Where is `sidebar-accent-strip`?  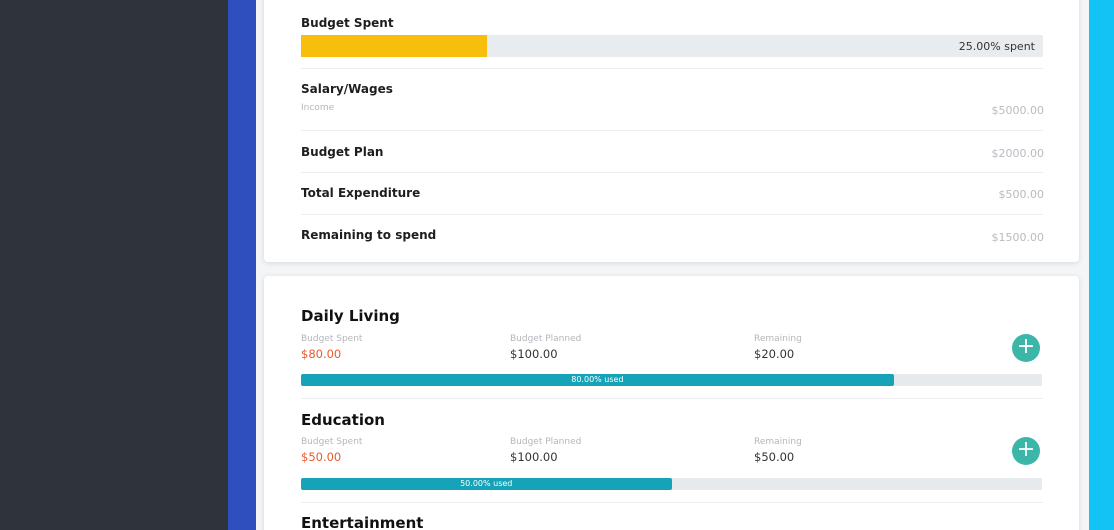 sidebar-accent-strip is located at coordinates (242, 265).